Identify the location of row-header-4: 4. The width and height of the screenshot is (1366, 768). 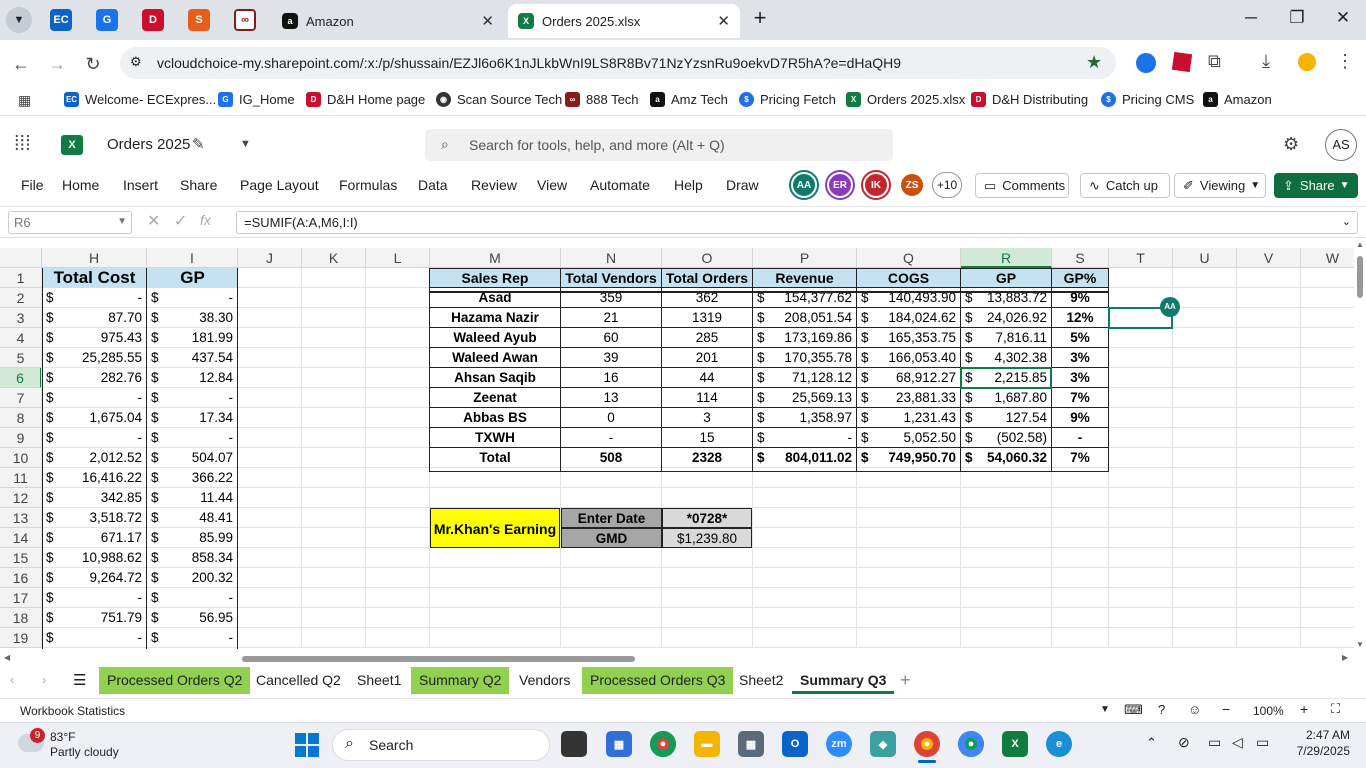
(21, 338).